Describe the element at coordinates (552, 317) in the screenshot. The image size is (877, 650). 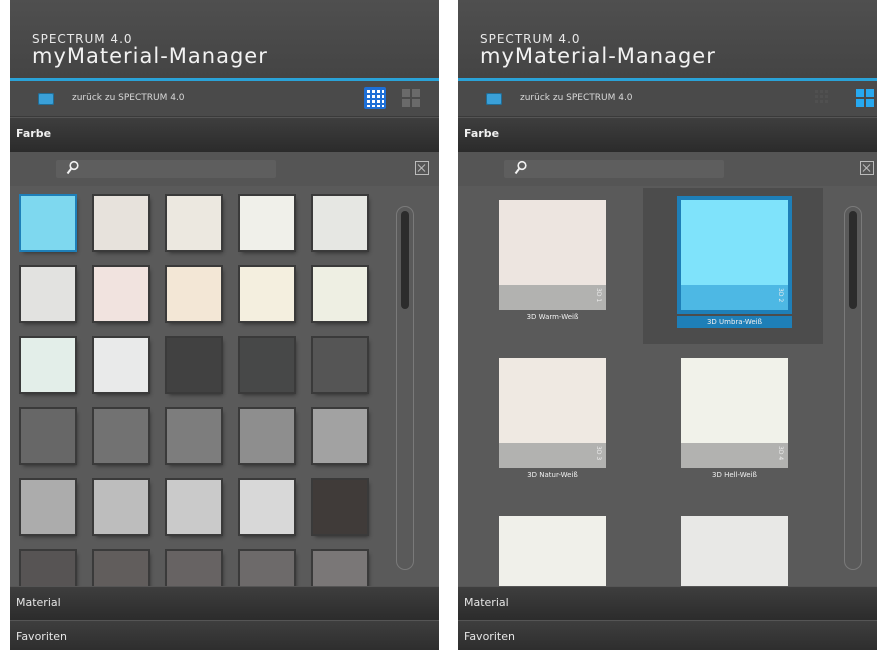
I see `tile-caption: 3D Warm-Weiß` at that location.